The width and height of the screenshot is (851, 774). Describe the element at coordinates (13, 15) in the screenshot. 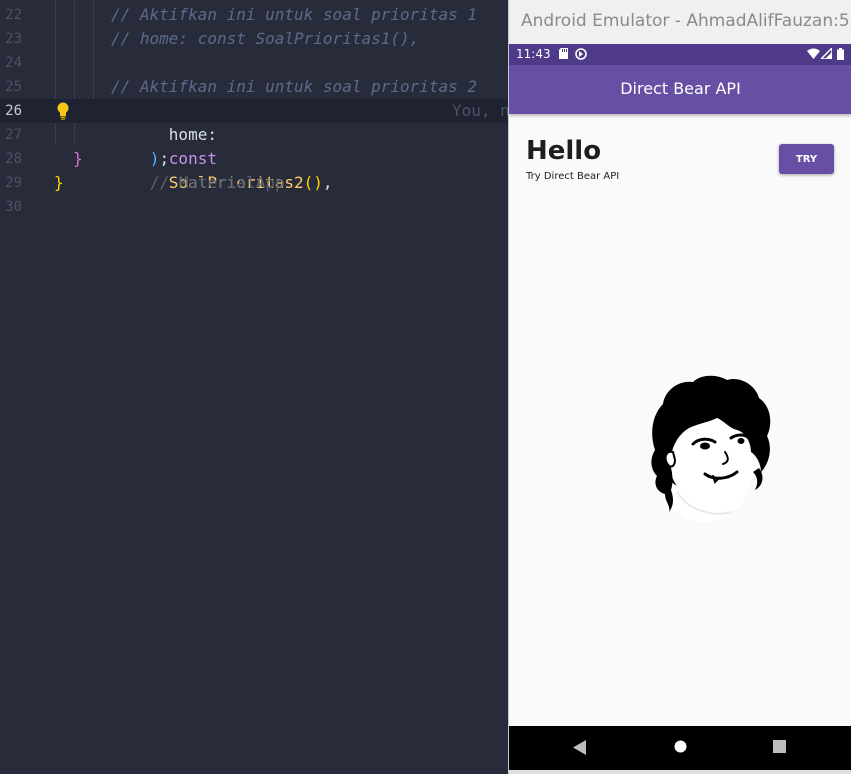

I see `line-number: 22` at that location.